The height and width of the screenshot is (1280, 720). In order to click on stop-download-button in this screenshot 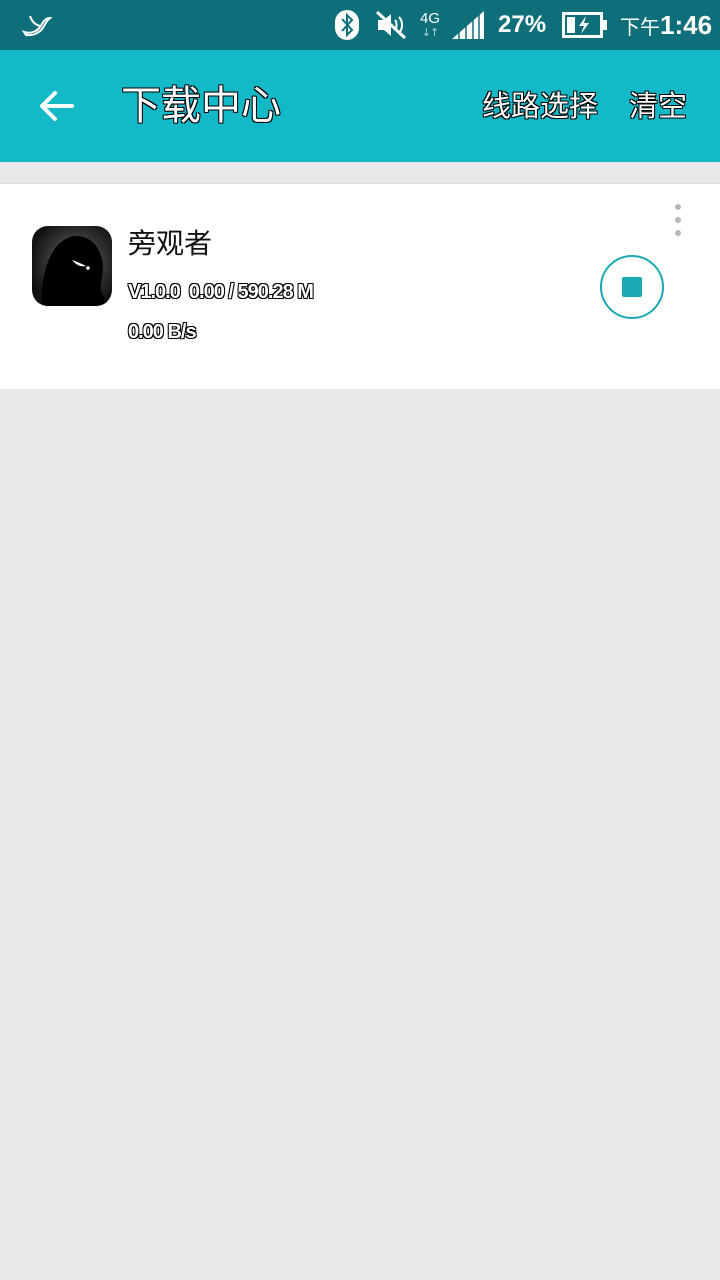, I will do `click(632, 287)`.